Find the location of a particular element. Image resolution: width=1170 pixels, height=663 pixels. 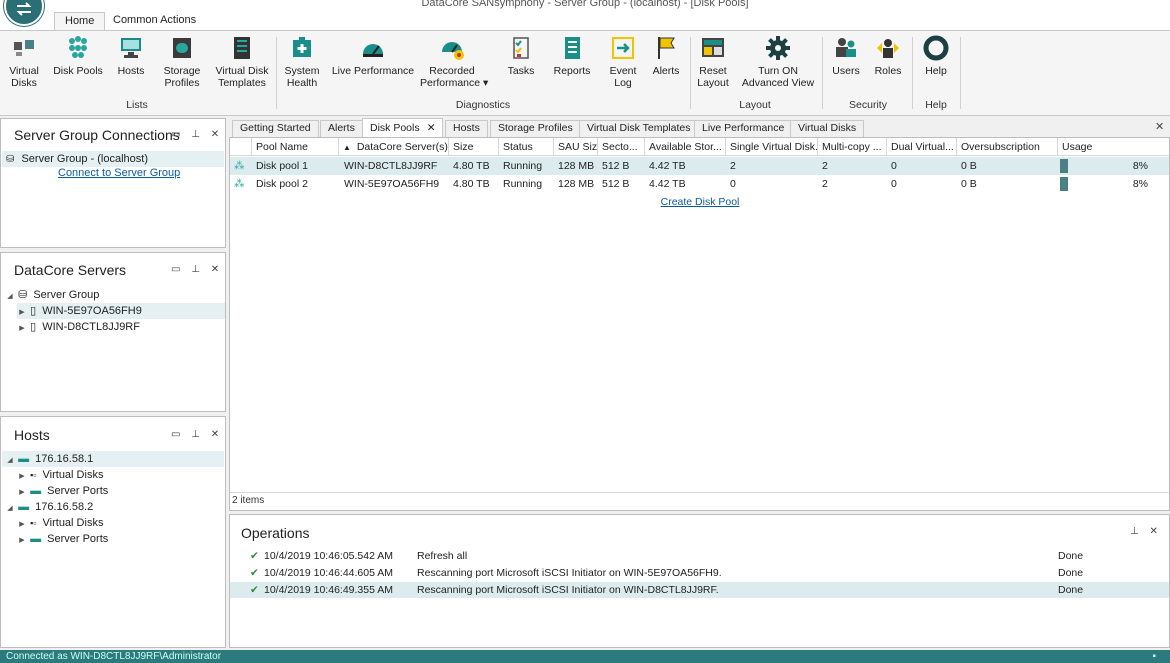

sort-ascending-icon: ▲ is located at coordinates (347, 147).